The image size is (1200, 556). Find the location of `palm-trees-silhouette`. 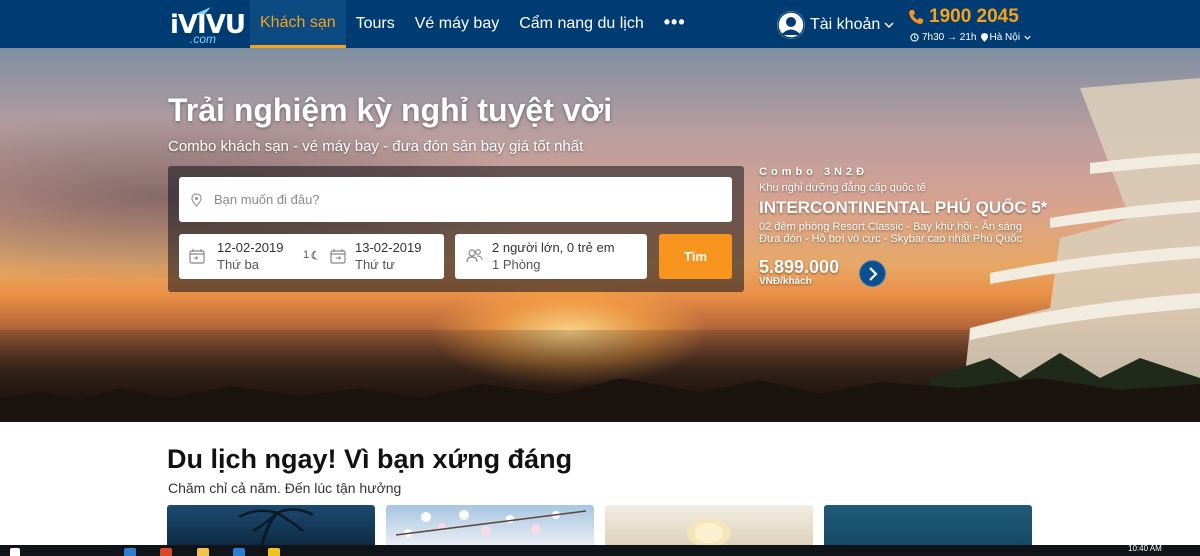

palm-trees-silhouette is located at coordinates (600, 400).